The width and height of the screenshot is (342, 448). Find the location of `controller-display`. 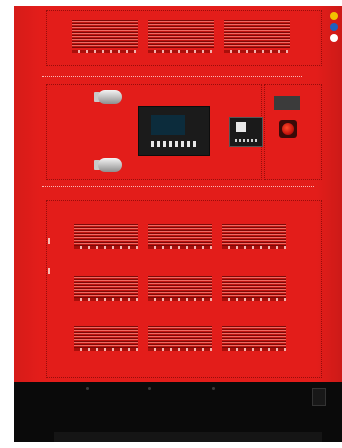

controller-display is located at coordinates (168, 125).